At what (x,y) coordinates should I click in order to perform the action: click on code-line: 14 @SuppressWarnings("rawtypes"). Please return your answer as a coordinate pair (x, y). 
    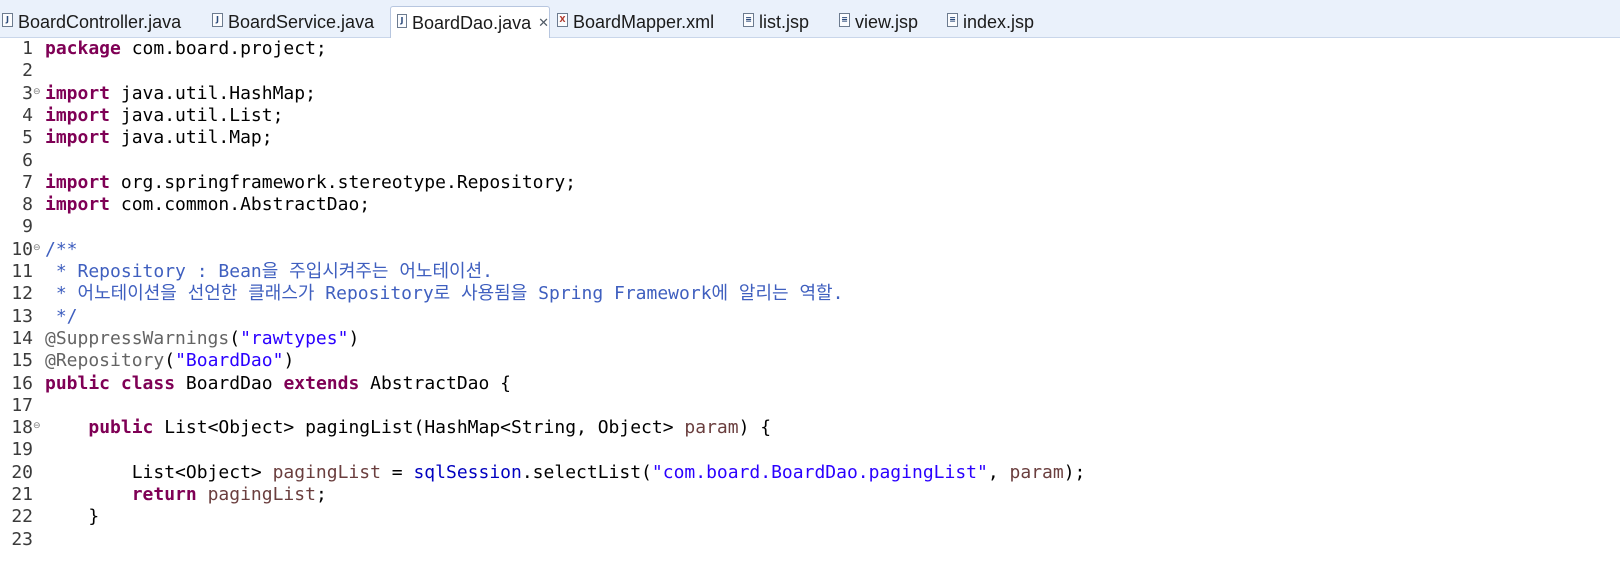
    Looking at the image, I should click on (810, 339).